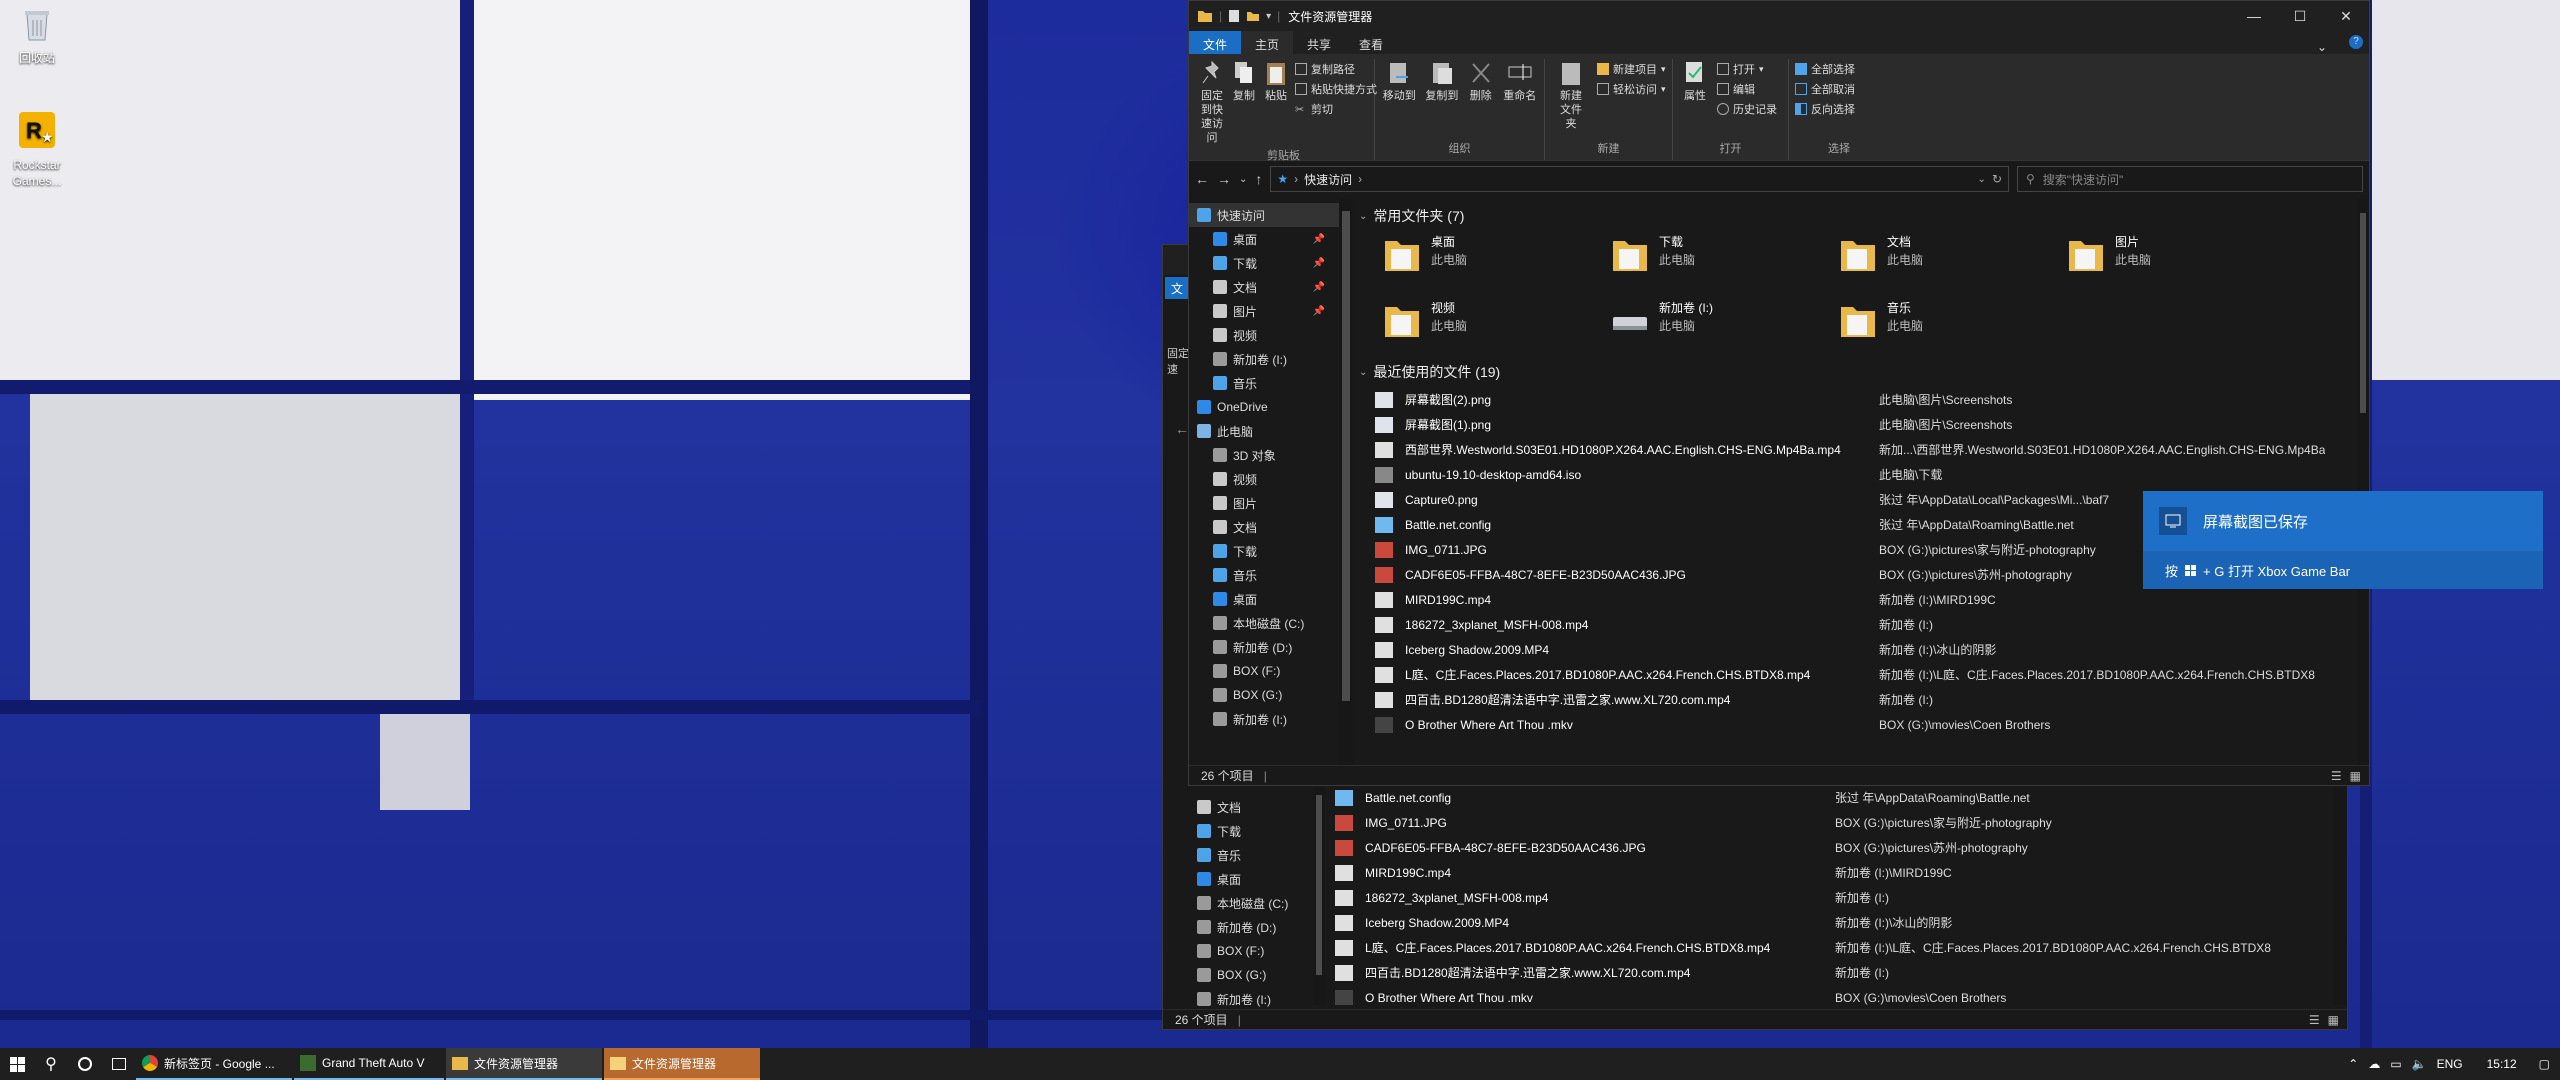 This screenshot has height=1080, width=2560. Describe the element at coordinates (2395, 1064) in the screenshot. I see `network-icon: ▭` at that location.